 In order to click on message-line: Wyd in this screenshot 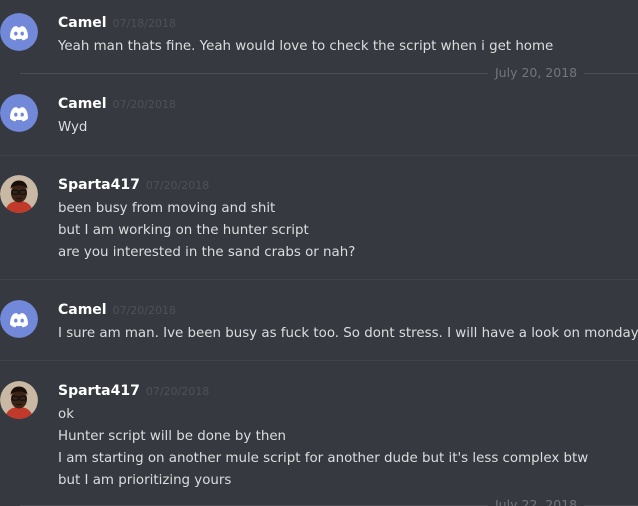, I will do `click(73, 127)`.